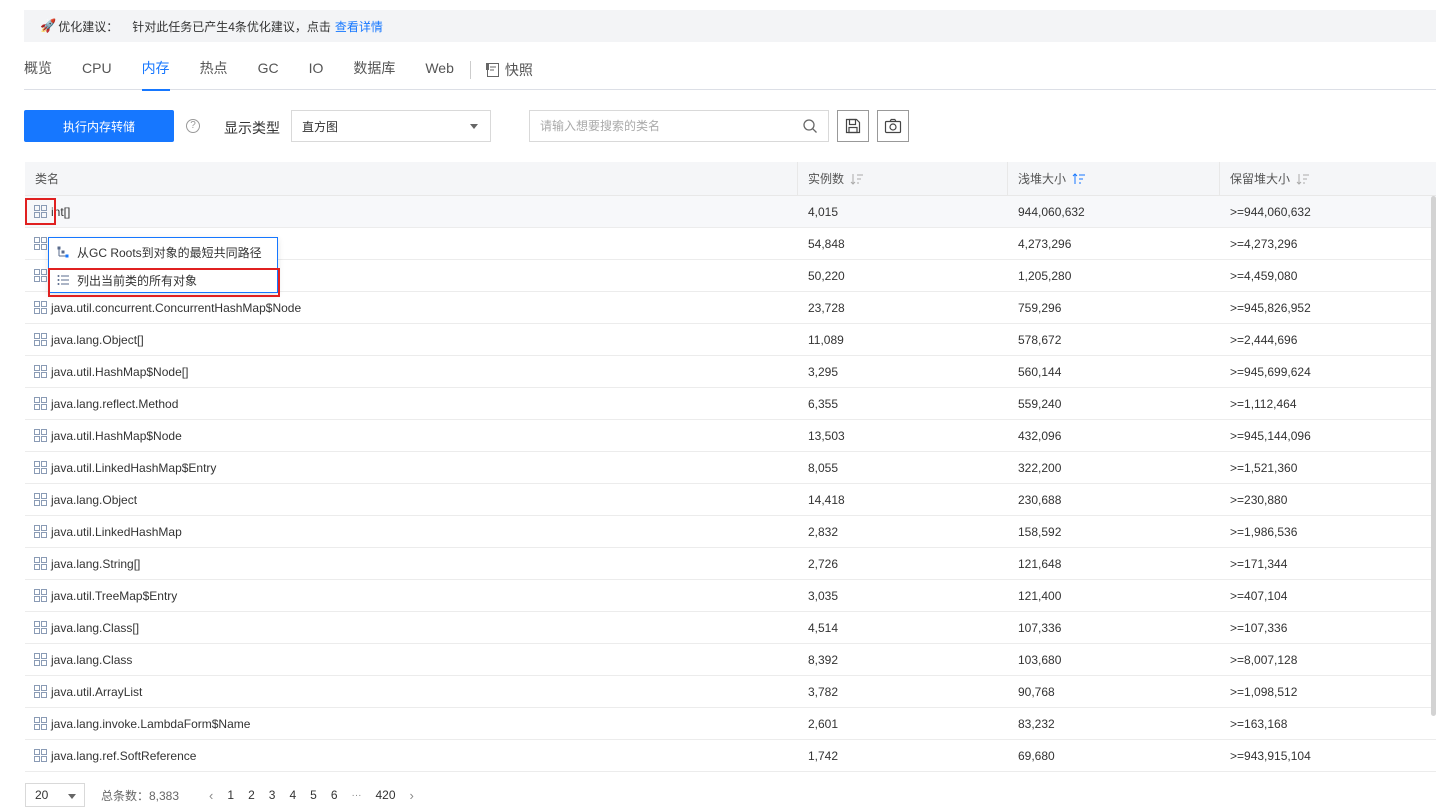 This screenshot has height=808, width=1453. What do you see at coordinates (88, 26) in the screenshot?
I see `banner-label: 优化建议：` at bounding box center [88, 26].